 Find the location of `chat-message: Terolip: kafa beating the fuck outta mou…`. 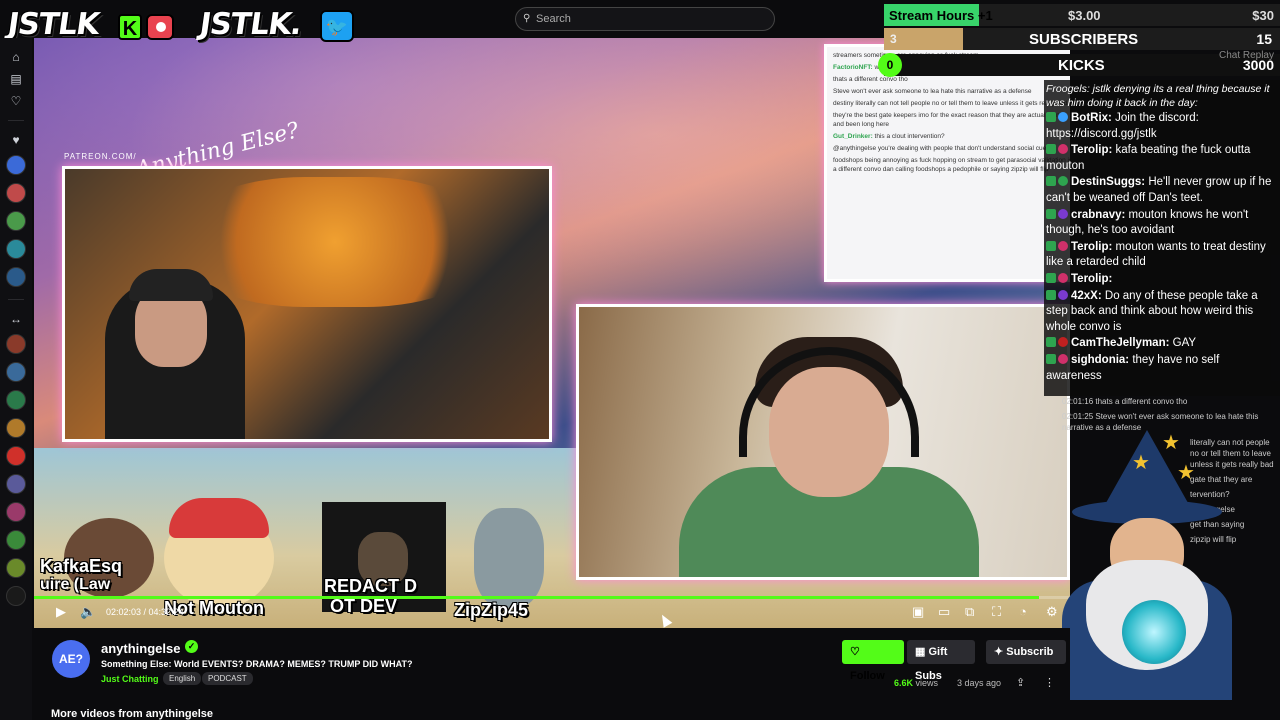

chat-message: Terolip: kafa beating the fuck outta mou… is located at coordinates (1161, 158).